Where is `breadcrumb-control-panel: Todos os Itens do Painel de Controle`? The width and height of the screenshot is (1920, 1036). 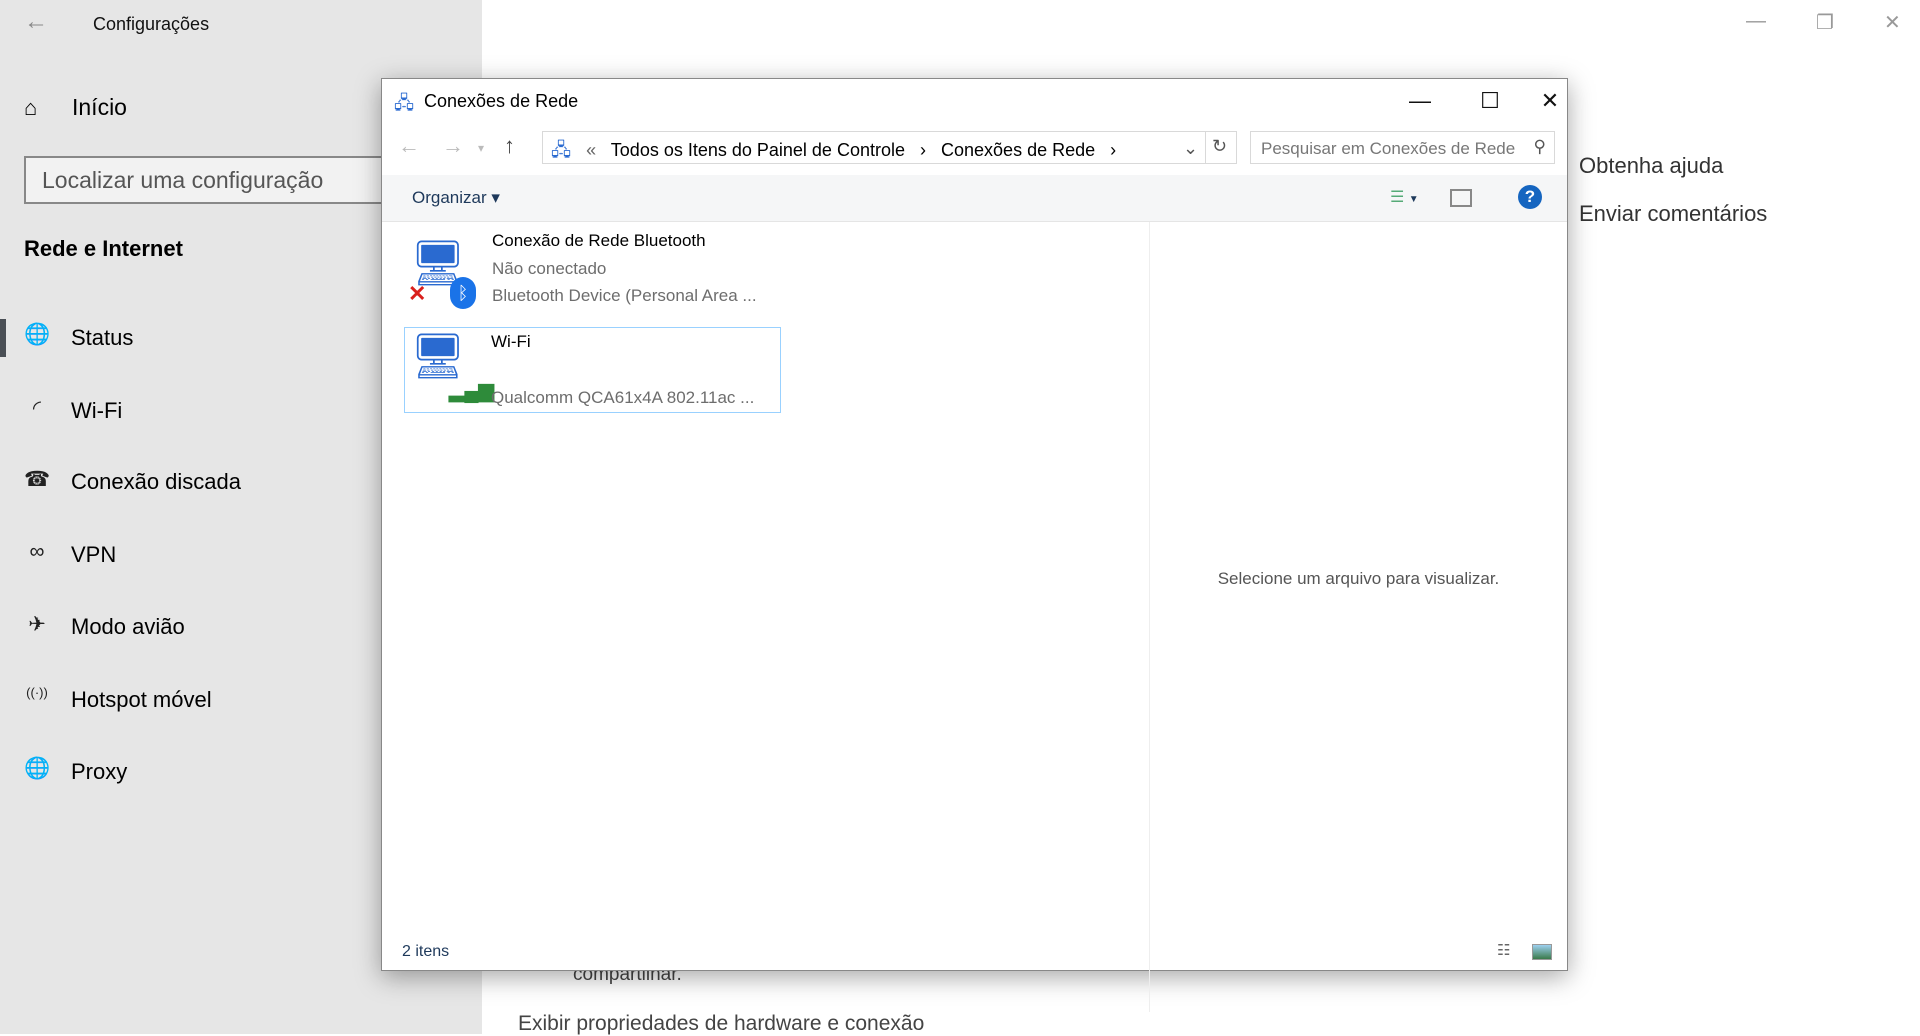
breadcrumb-control-panel: Todos os Itens do Painel de Controle is located at coordinates (758, 150).